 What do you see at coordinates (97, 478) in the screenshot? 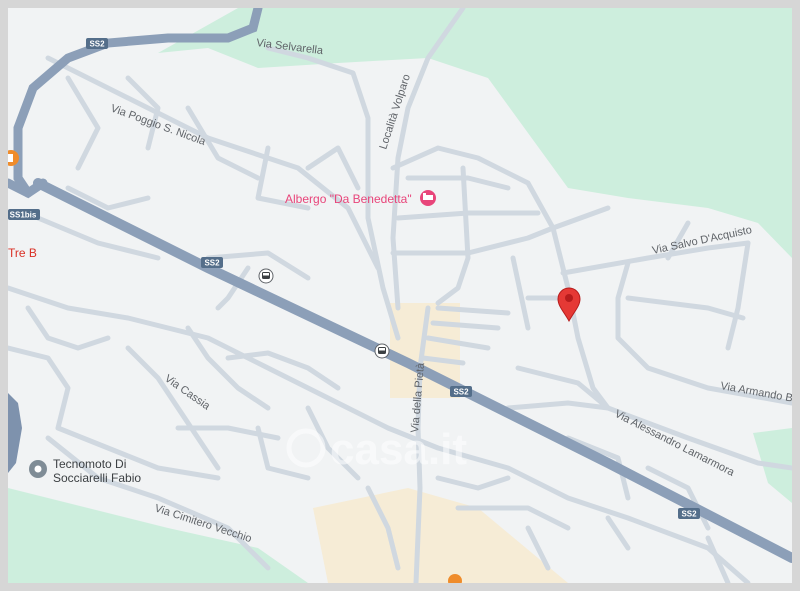
I see `tecnomoto-label-line2: Socciarelli Fabio` at bounding box center [97, 478].